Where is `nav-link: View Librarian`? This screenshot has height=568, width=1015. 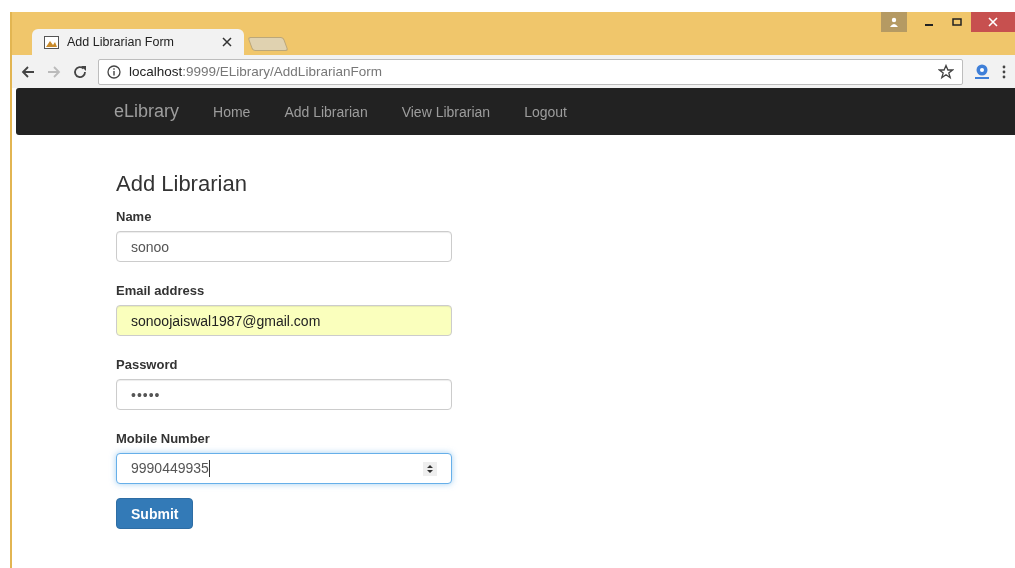
nav-link: View Librarian is located at coordinates (446, 111).